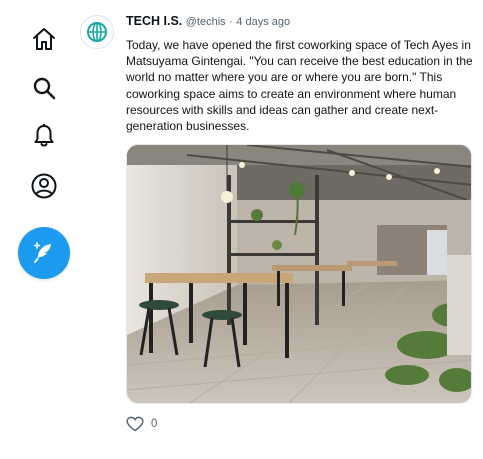  I want to click on nav-notifications-button, so click(44, 136).